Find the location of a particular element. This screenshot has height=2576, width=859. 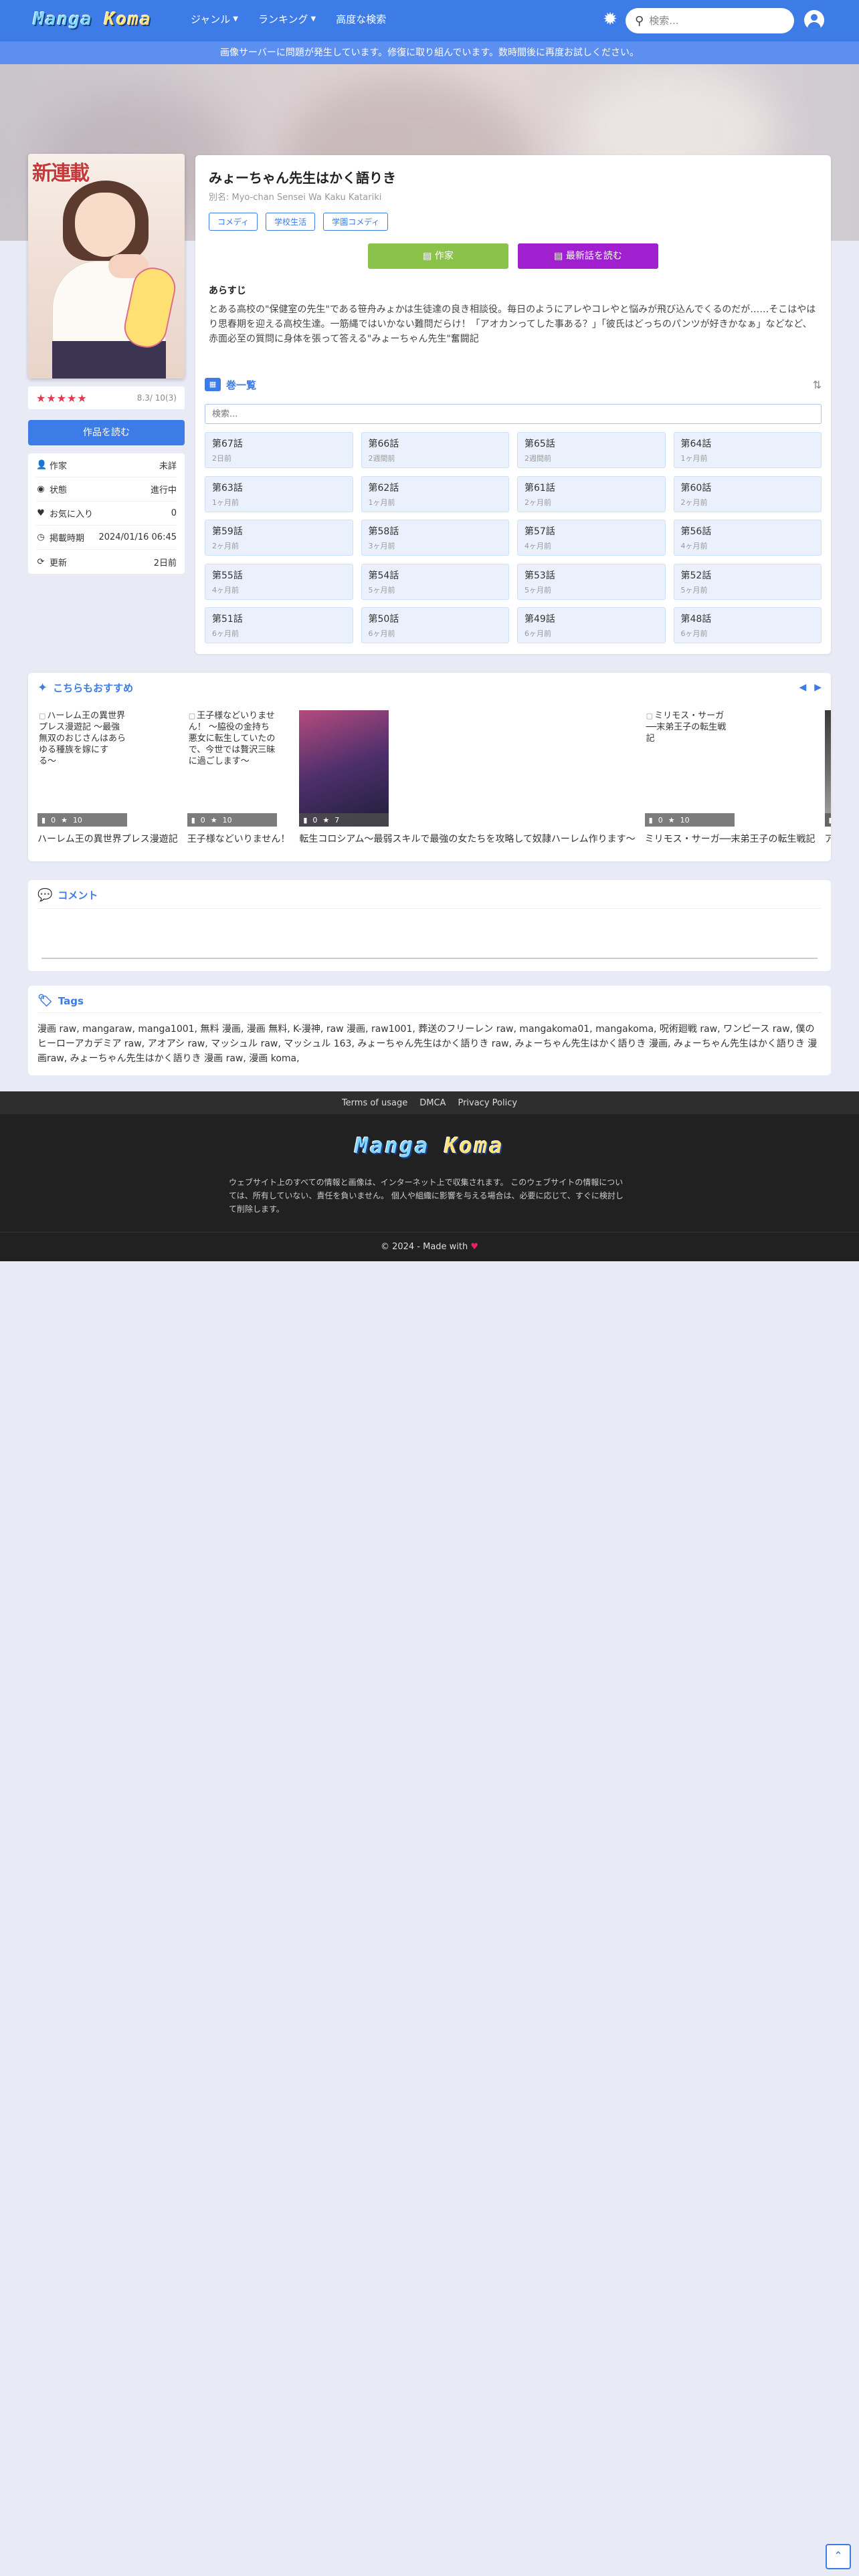

chapter-date: 2ヶ月前 is located at coordinates (226, 546).